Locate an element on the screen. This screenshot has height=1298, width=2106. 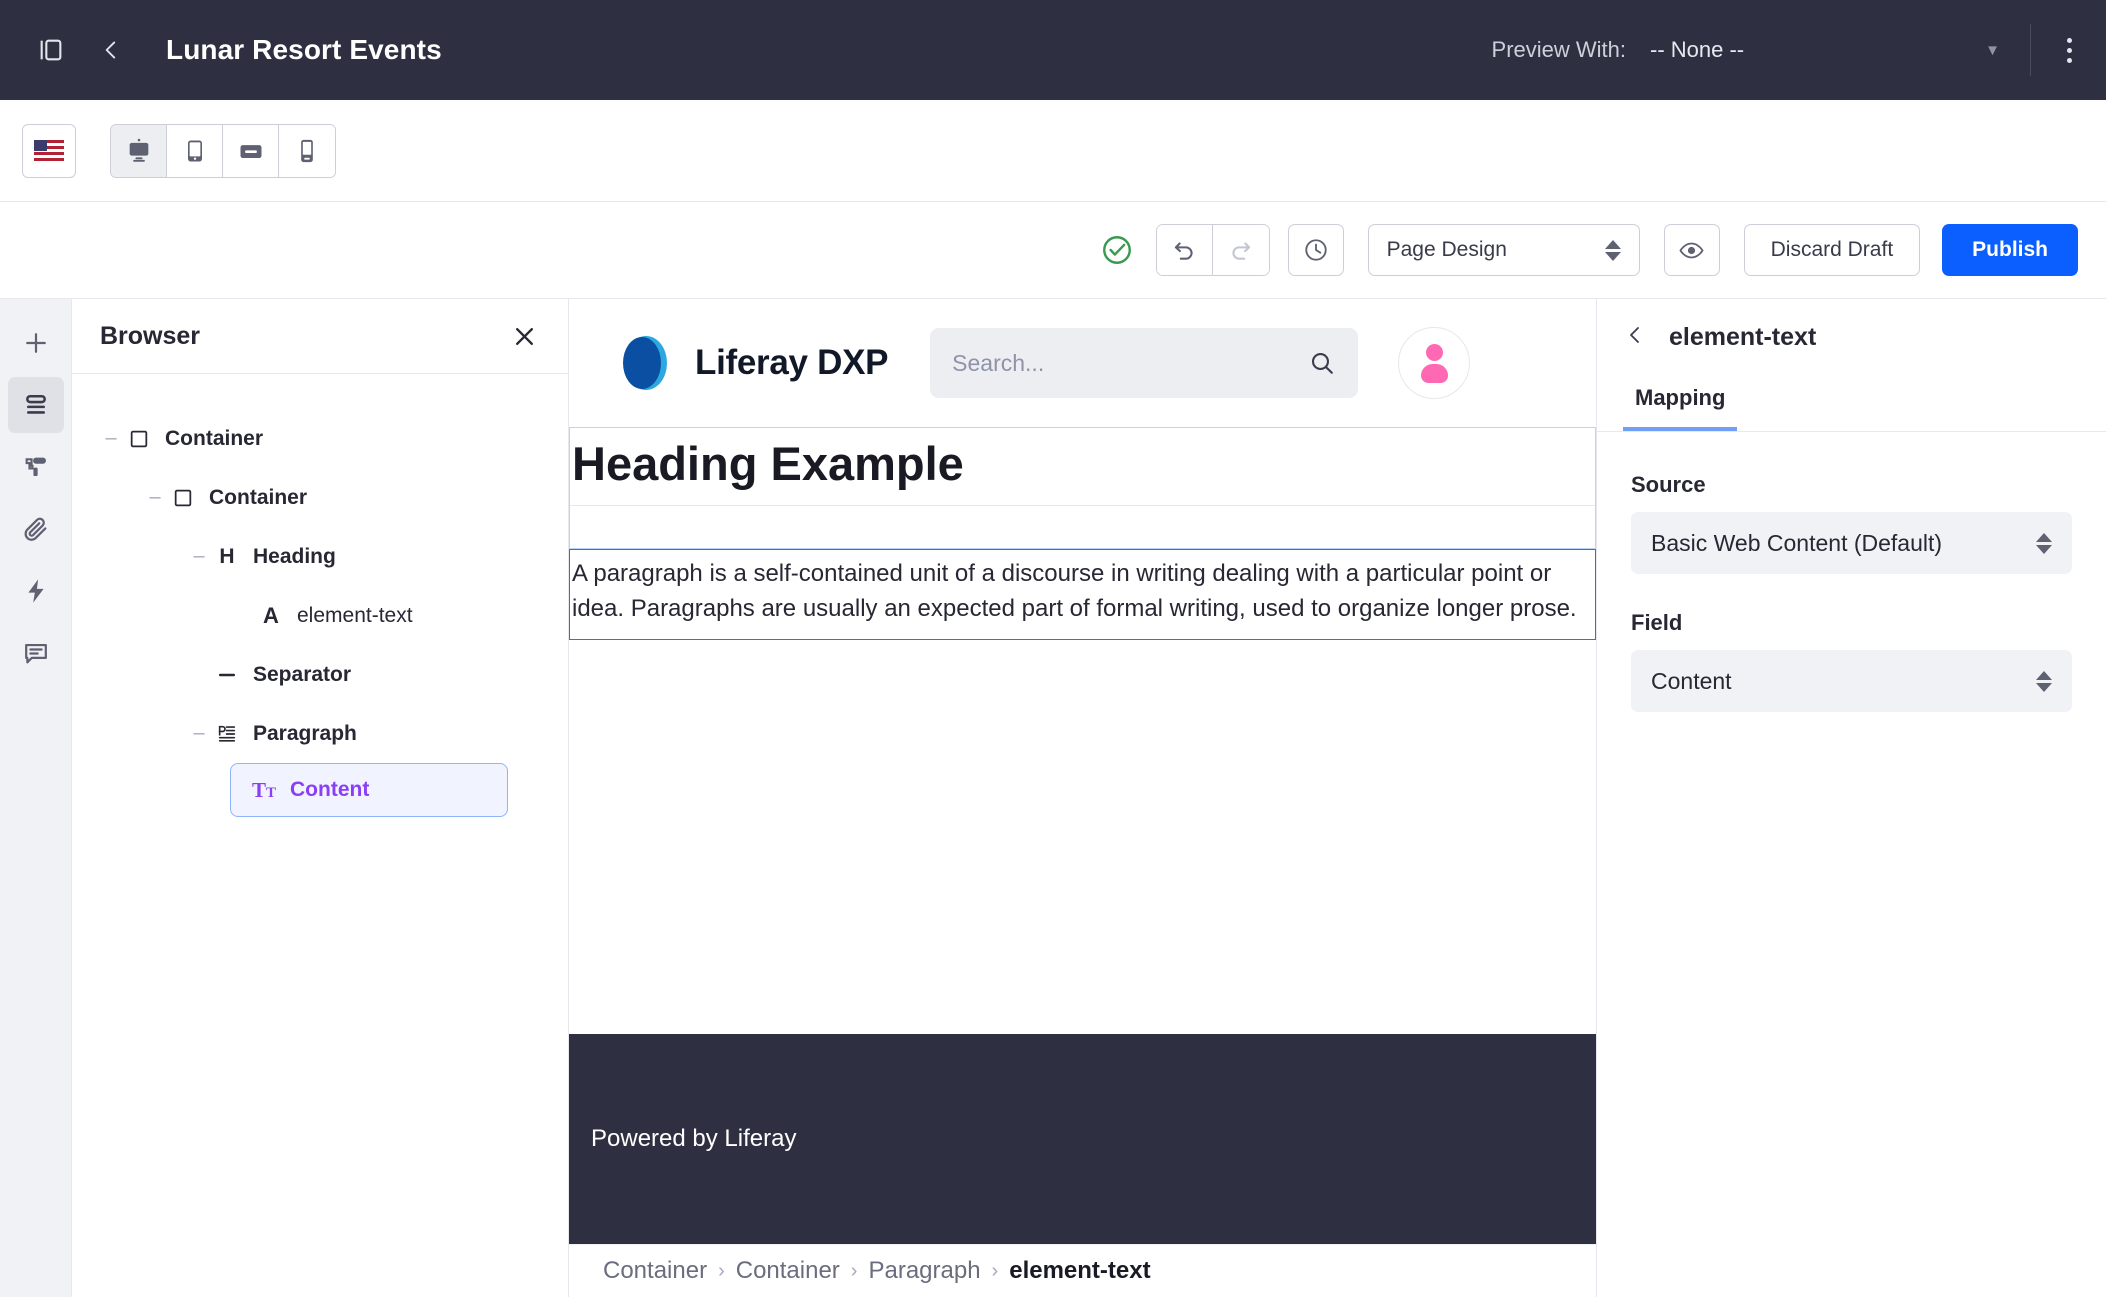
action-bar: Page Design Discard Draft Publish is located at coordinates (1053, 250).